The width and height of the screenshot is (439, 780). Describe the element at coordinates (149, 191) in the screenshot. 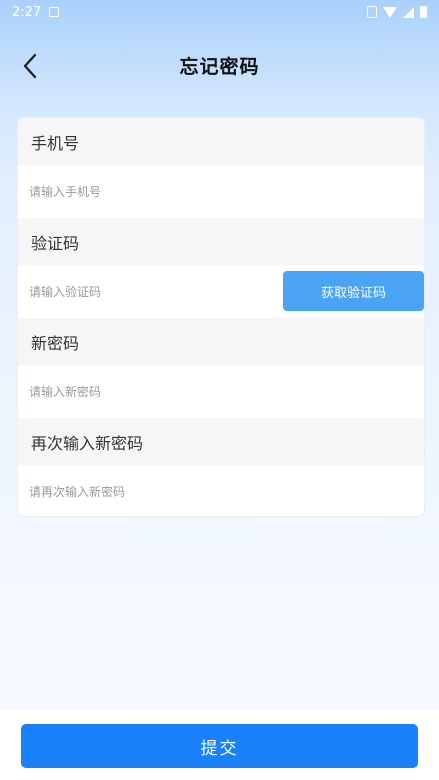

I see `phone-input` at that location.